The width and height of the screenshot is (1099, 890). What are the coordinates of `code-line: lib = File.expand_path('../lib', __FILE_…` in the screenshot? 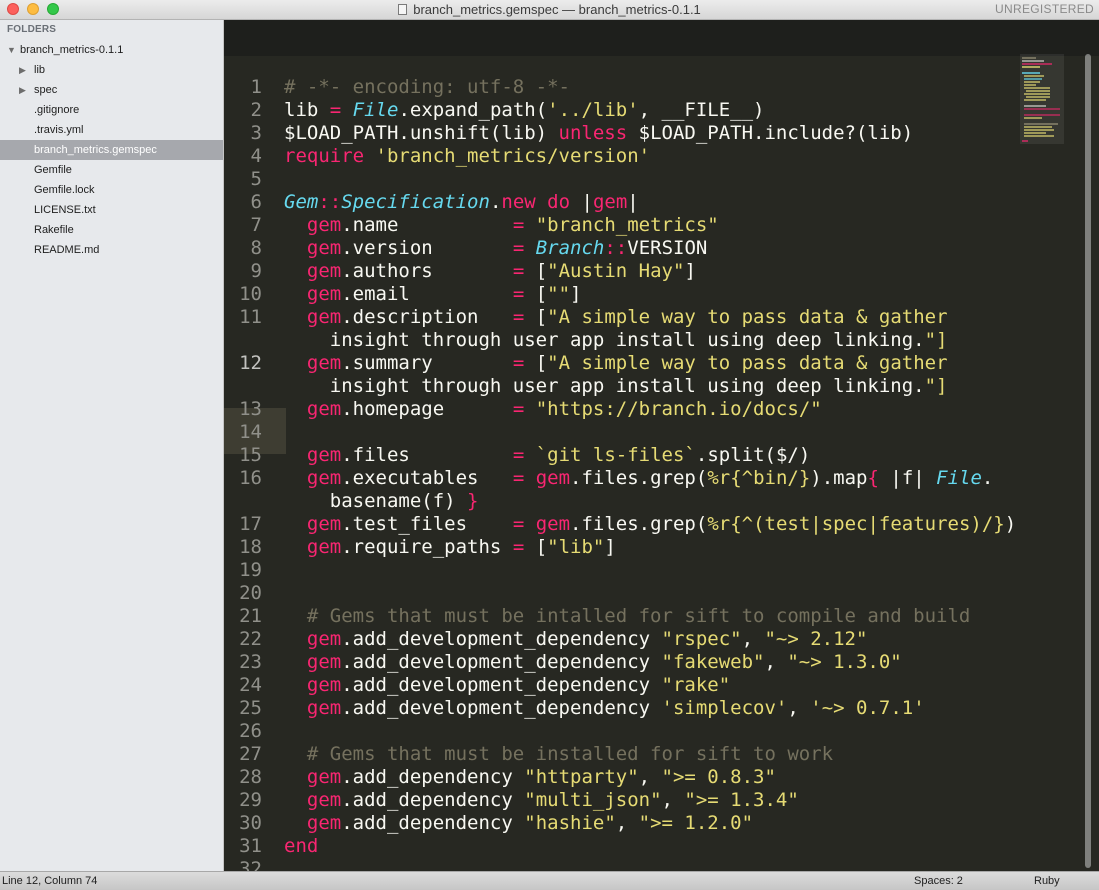 It's located at (524, 110).